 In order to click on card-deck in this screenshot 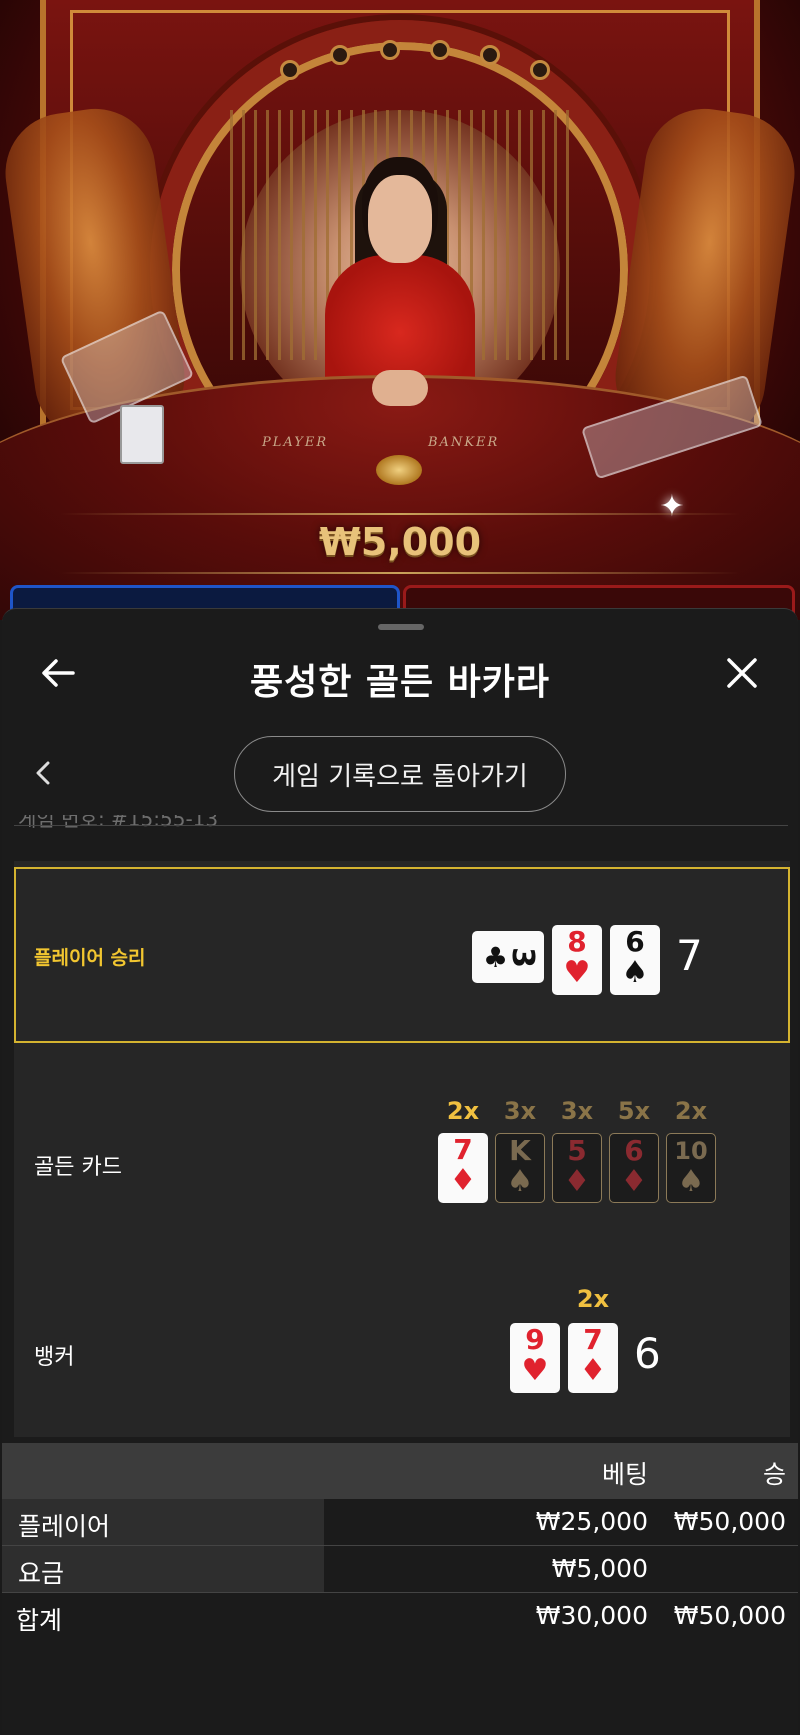, I will do `click(142, 434)`.